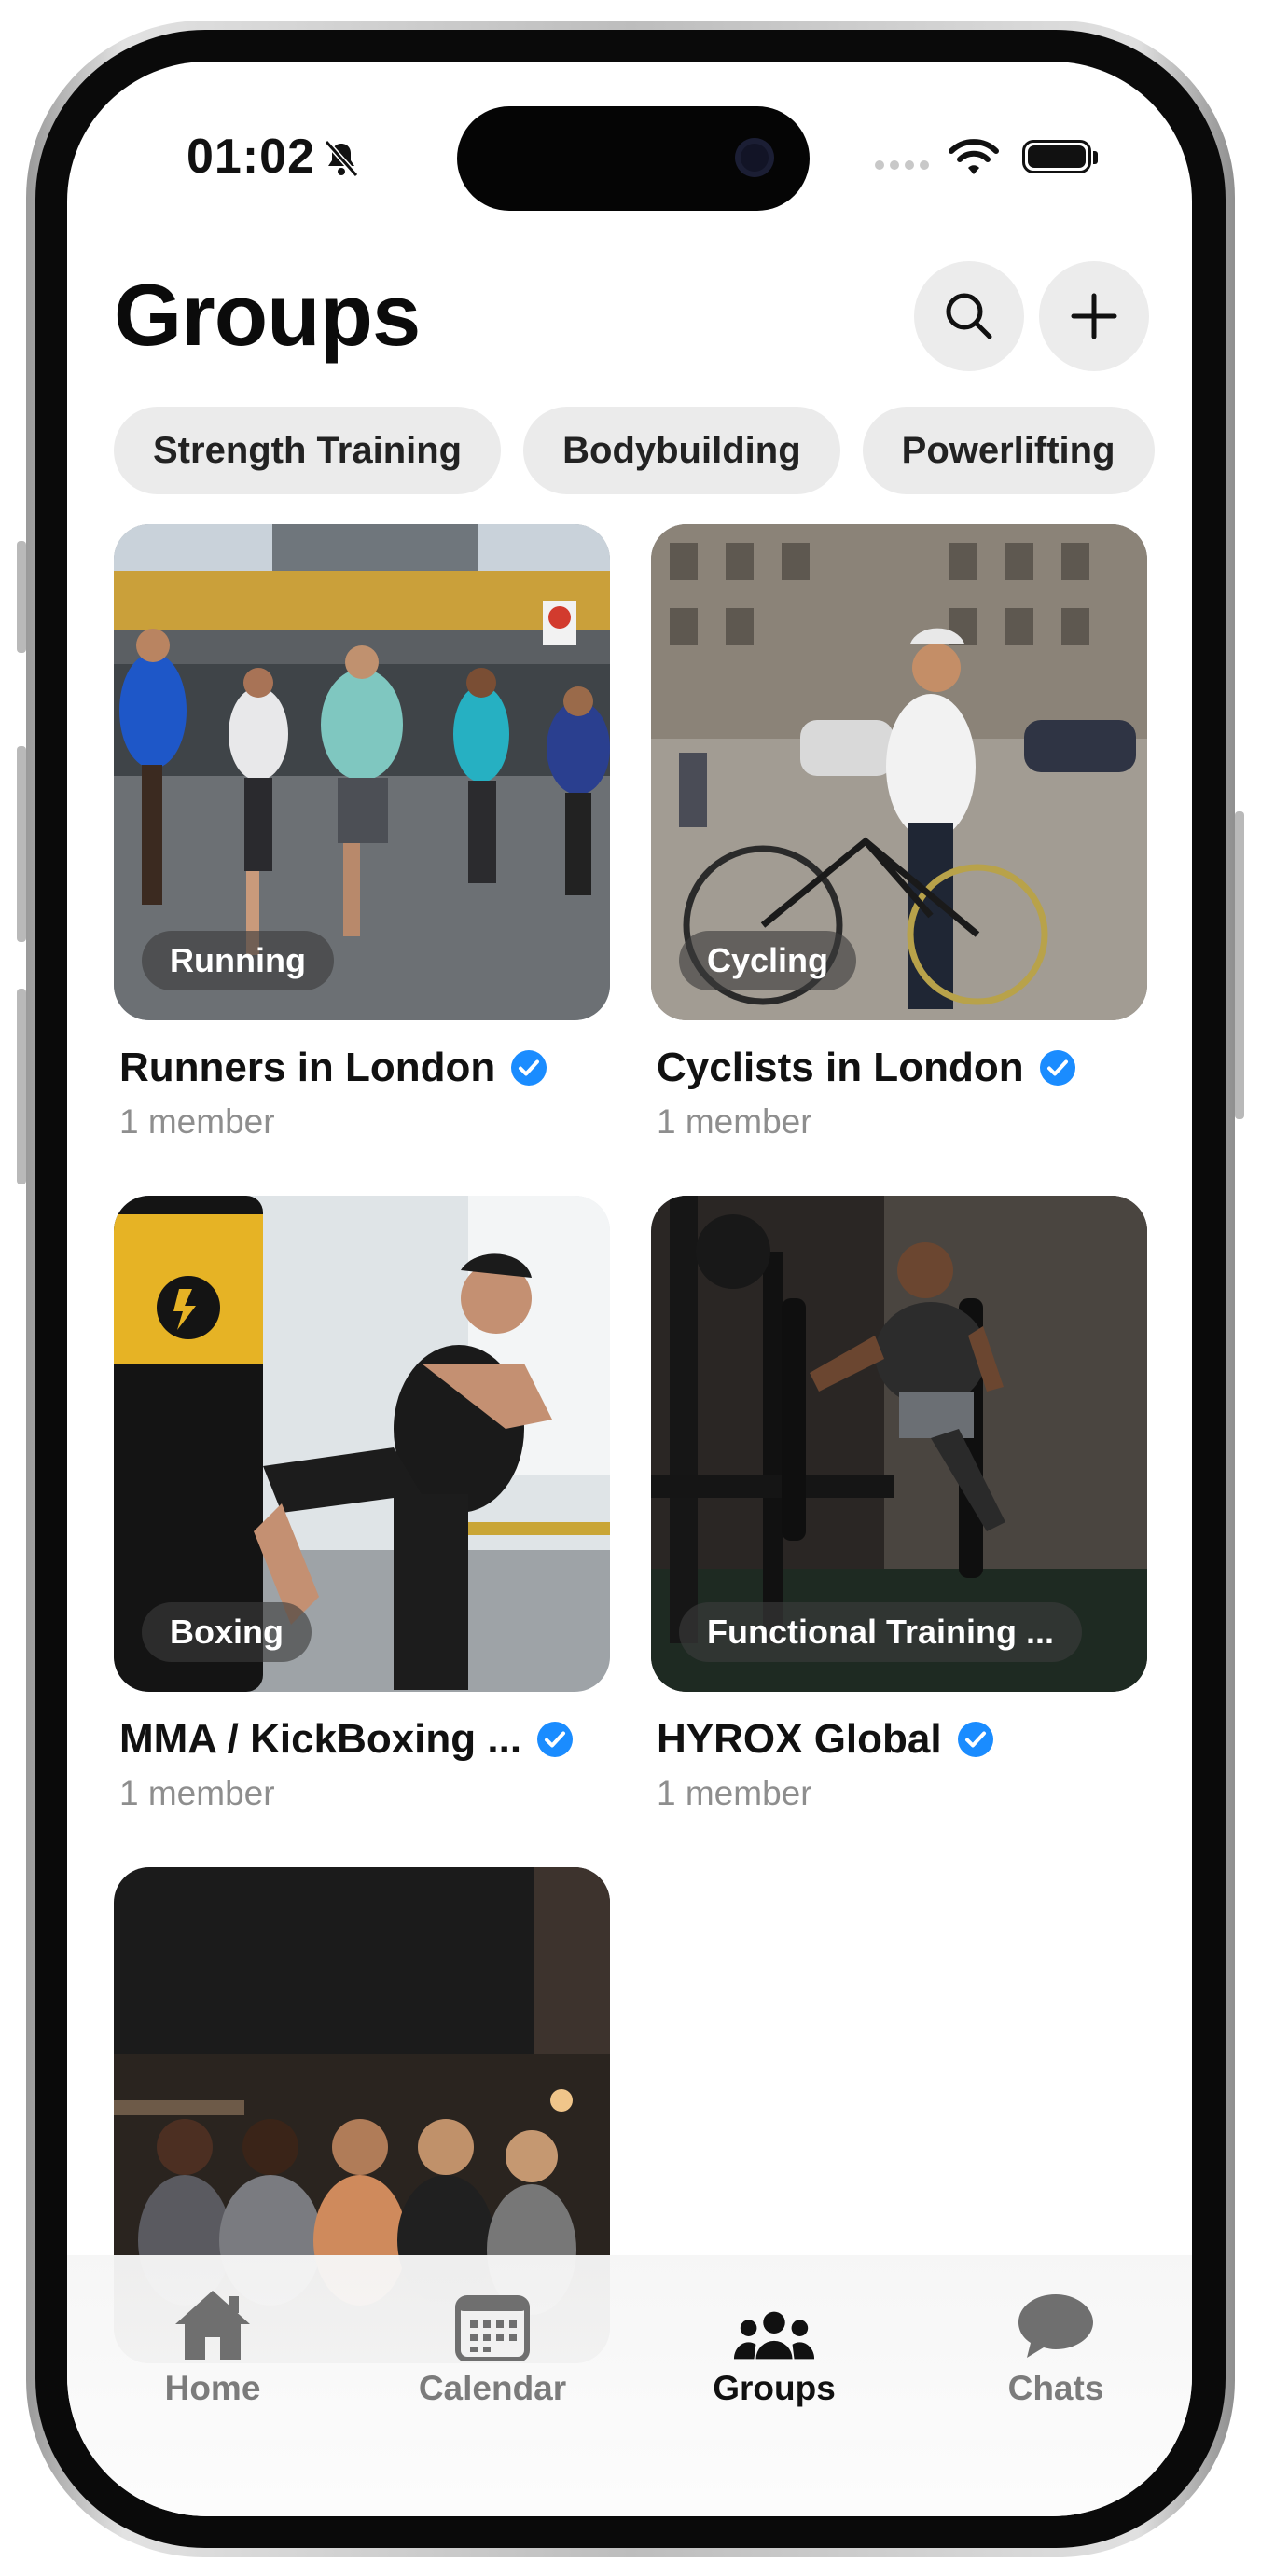 This screenshot has height=2576, width=1261. I want to click on tab-chats: Chats, so click(1055, 2347).